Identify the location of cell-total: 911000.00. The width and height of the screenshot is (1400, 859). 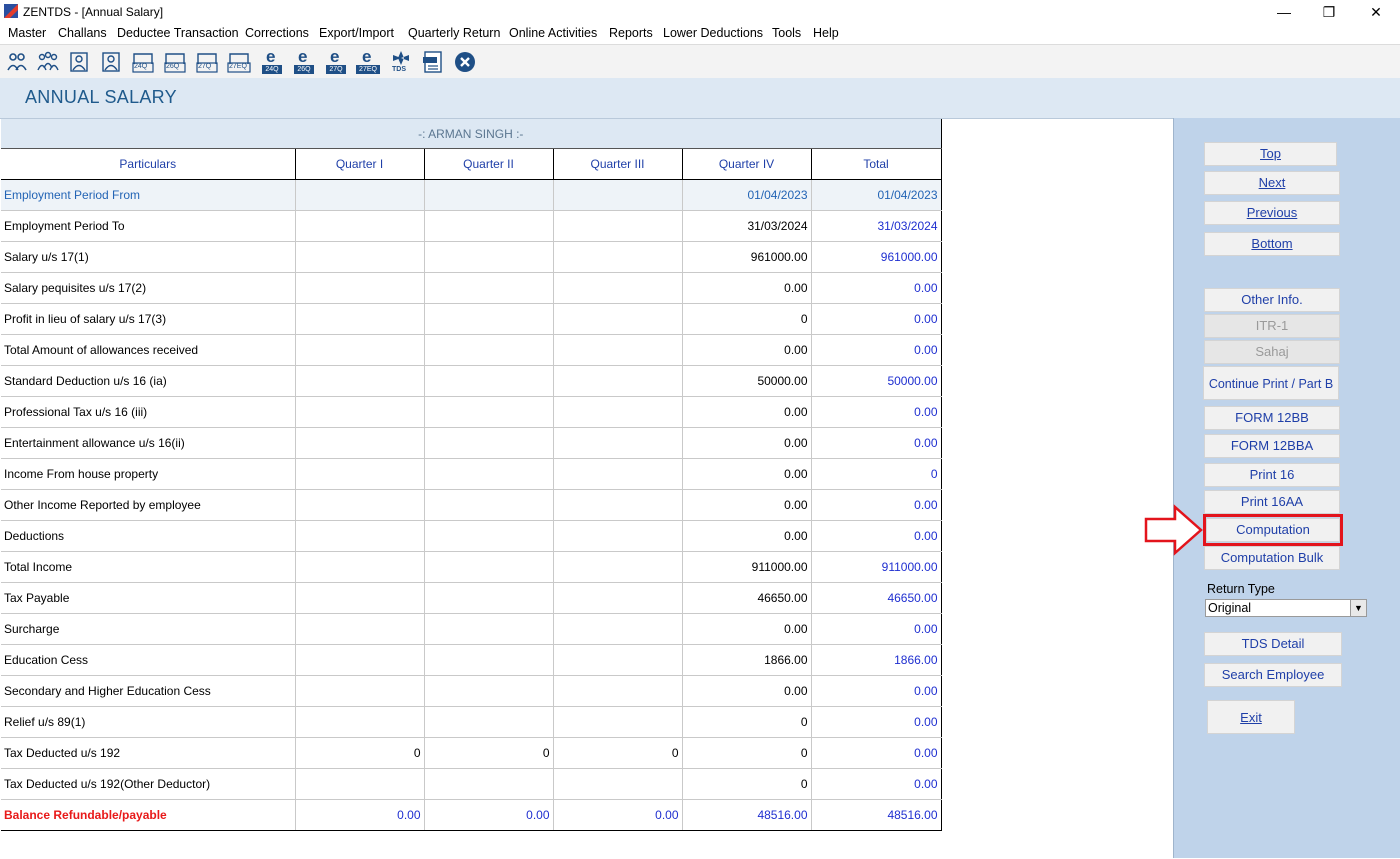
(876, 567).